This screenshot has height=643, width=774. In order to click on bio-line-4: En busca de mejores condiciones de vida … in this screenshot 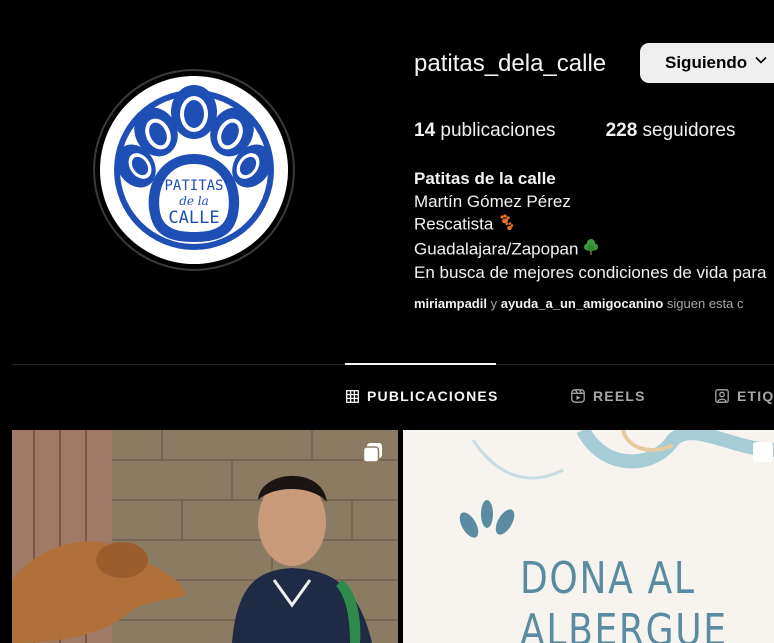, I will do `click(590, 272)`.